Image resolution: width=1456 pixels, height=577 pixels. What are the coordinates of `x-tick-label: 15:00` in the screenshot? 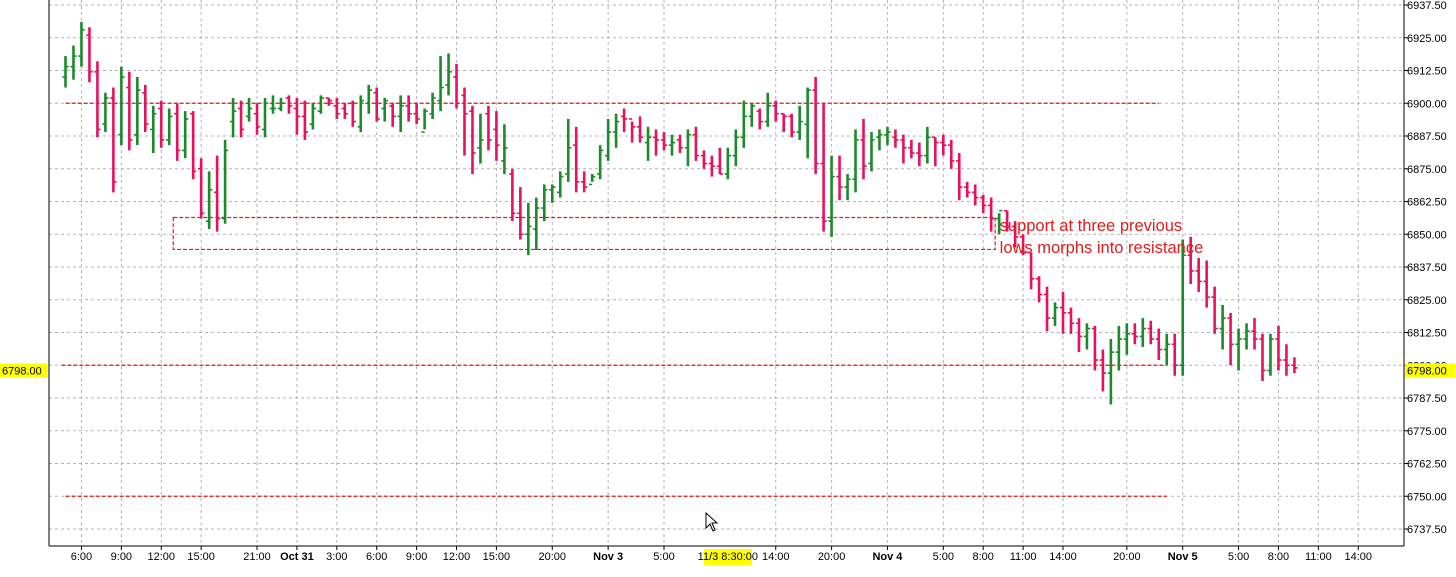 It's located at (497, 557).